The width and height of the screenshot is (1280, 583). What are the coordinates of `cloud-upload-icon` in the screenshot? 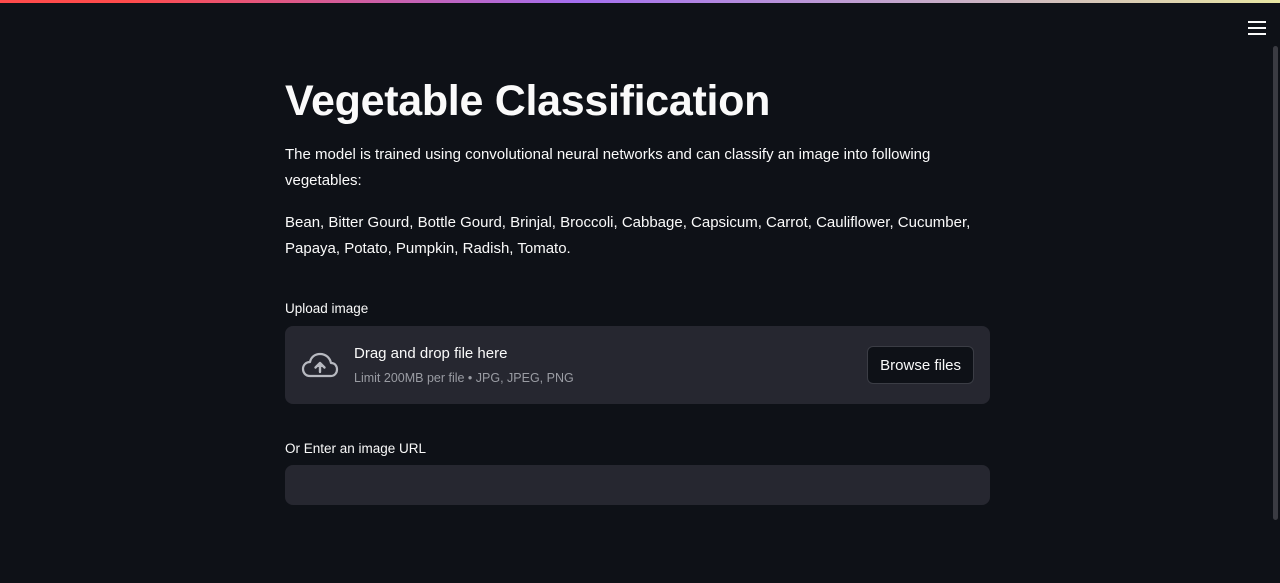 It's located at (320, 365).